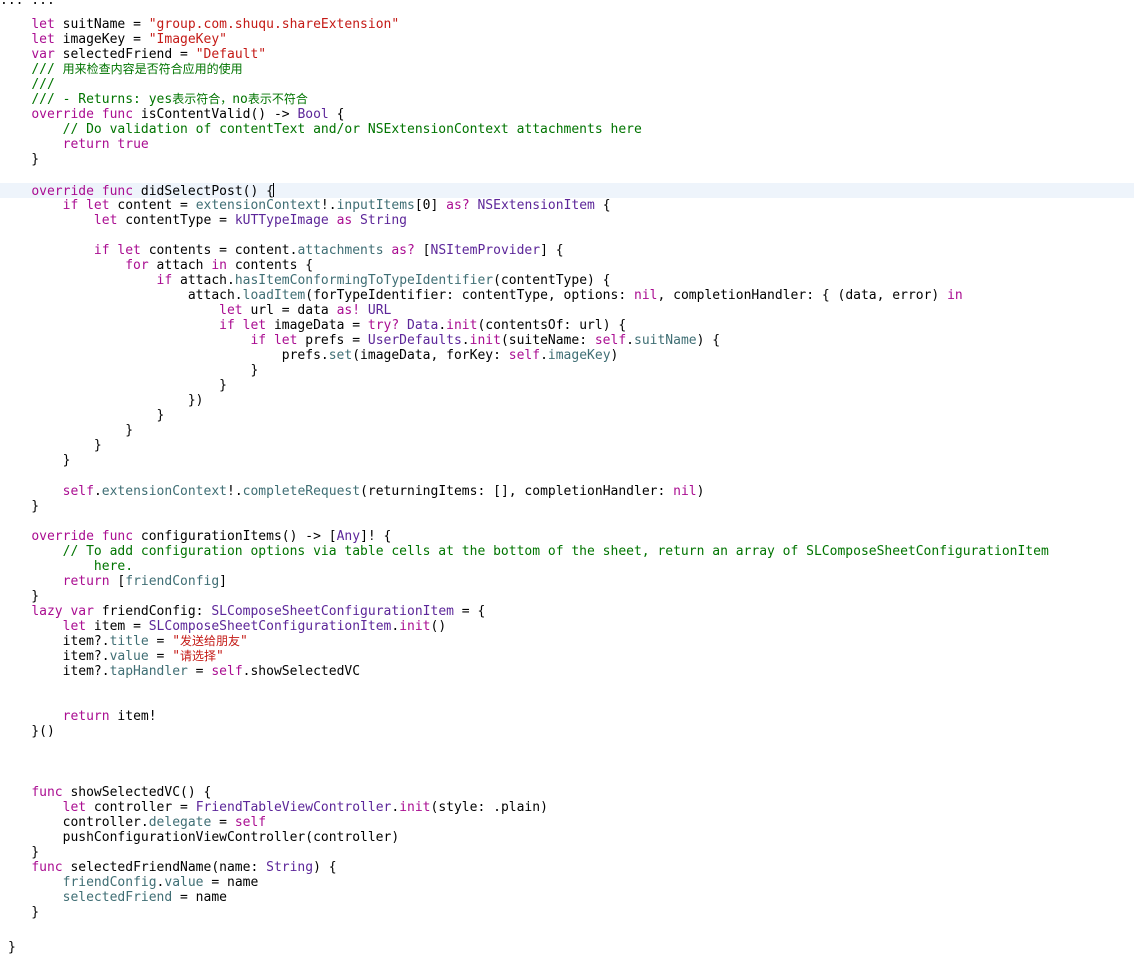 This screenshot has height=955, width=1134. What do you see at coordinates (567, 867) in the screenshot?
I see `code-line: func selectedFriendName(name: String) {` at bounding box center [567, 867].